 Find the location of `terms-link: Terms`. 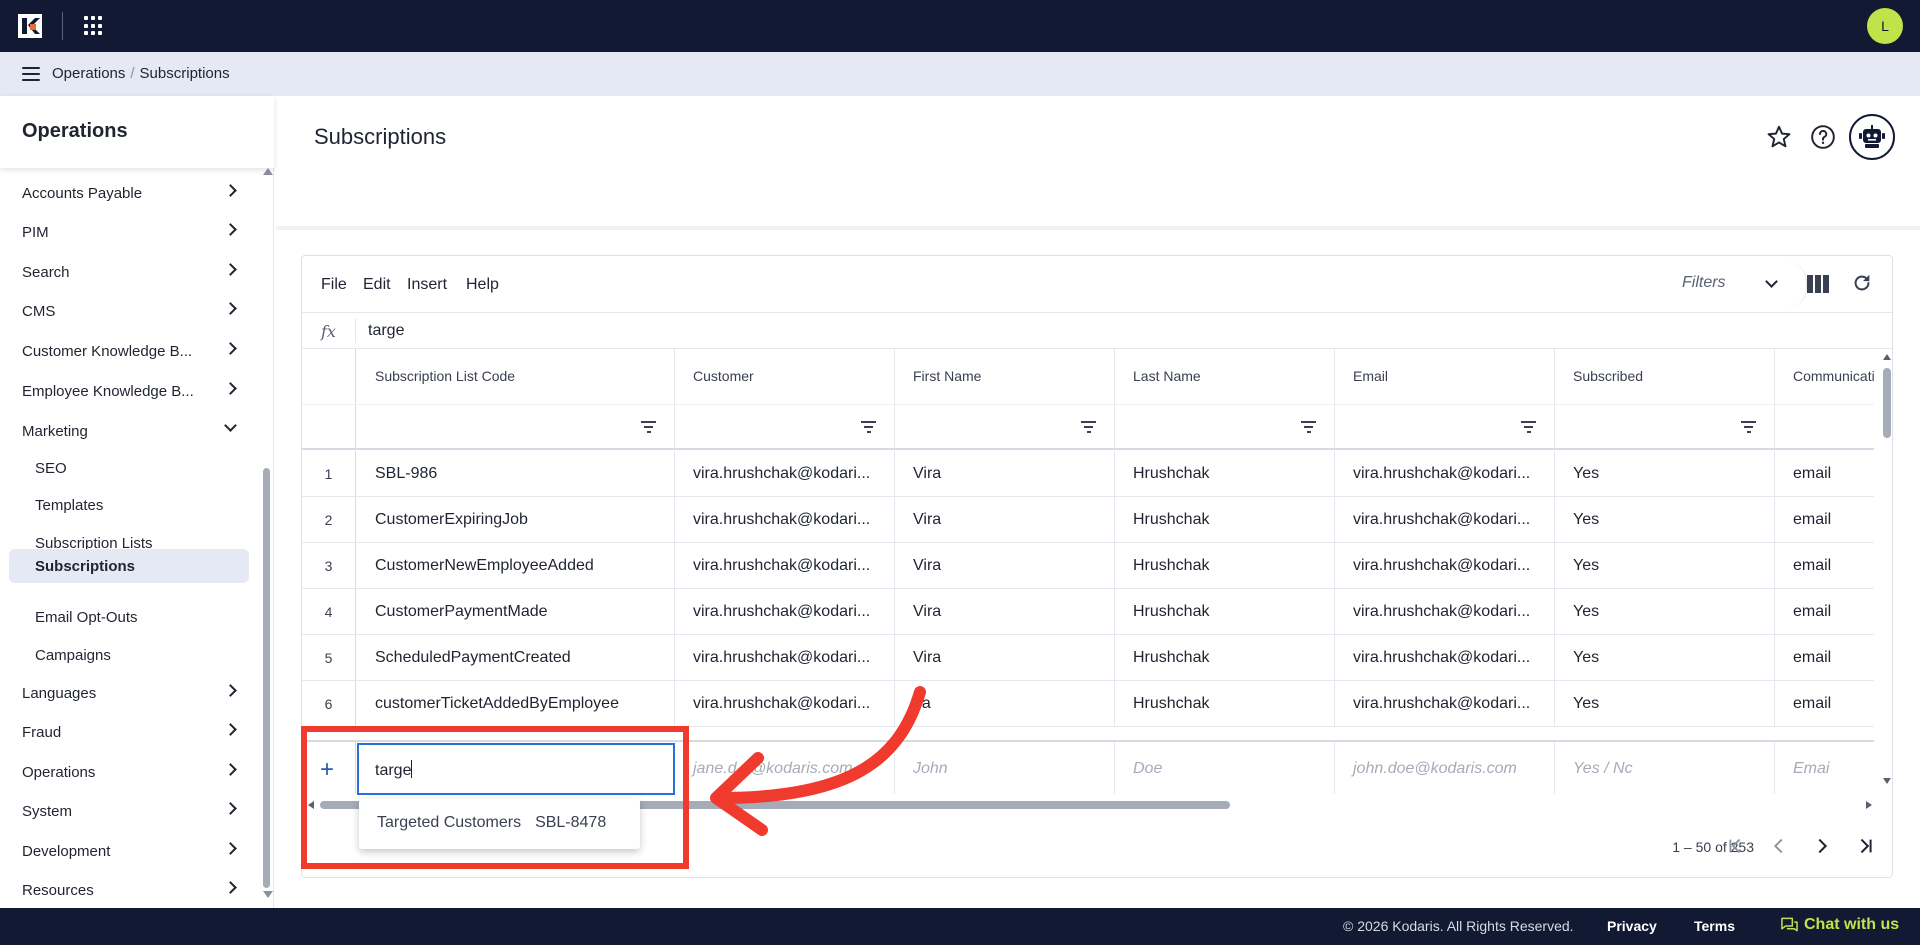

terms-link: Terms is located at coordinates (1714, 926).